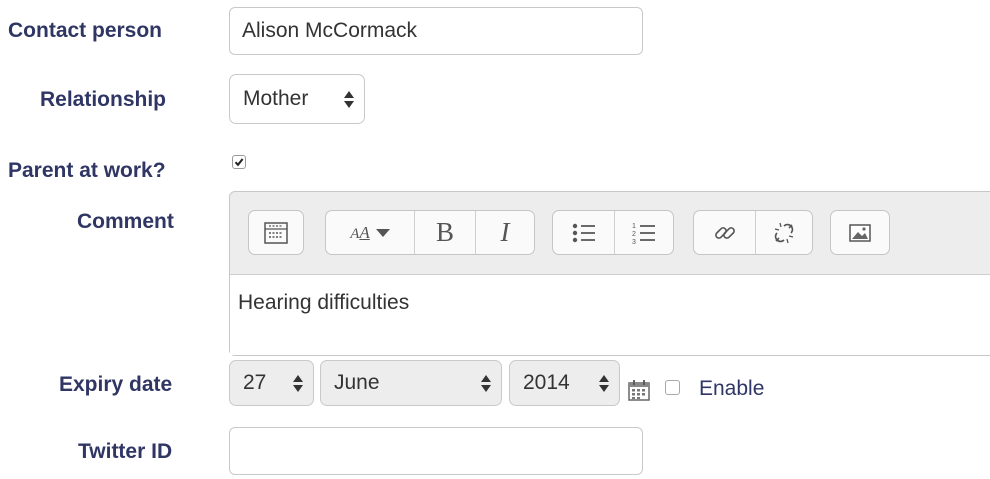 The height and width of the screenshot is (479, 990). I want to click on link-icon, so click(724, 232).